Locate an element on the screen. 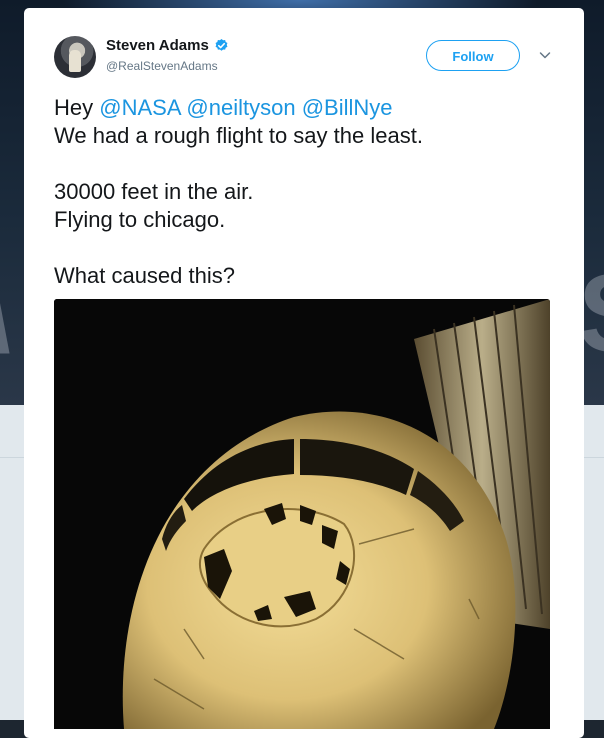  tweet-line-1: Hey @NASA @neiltyson @BillNye is located at coordinates (304, 108).